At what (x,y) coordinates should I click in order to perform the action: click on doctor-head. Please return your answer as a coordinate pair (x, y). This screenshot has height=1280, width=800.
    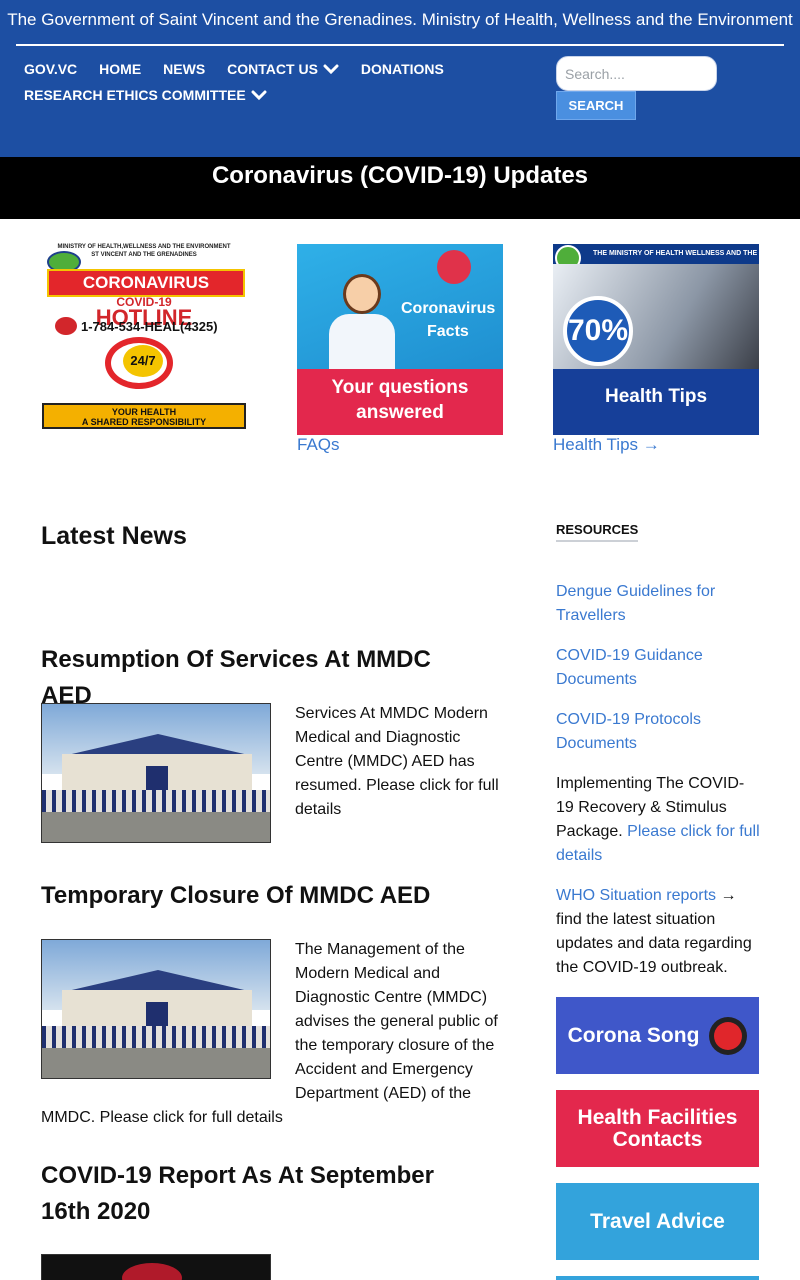
    Looking at the image, I should click on (362, 294).